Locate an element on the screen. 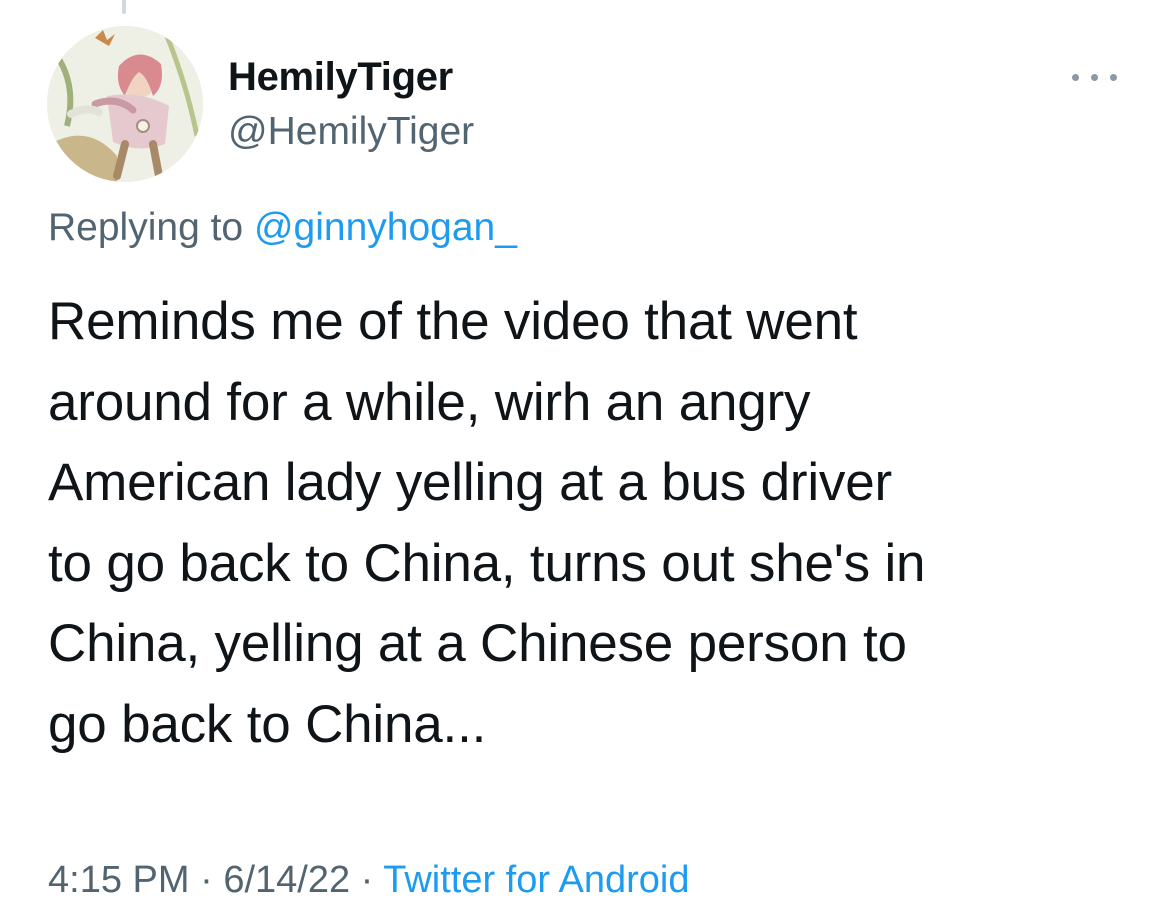 The image size is (1170, 910). tweet-metadata: 4:15 PM · 6/14/22 · Twitter for Android is located at coordinates (368, 880).